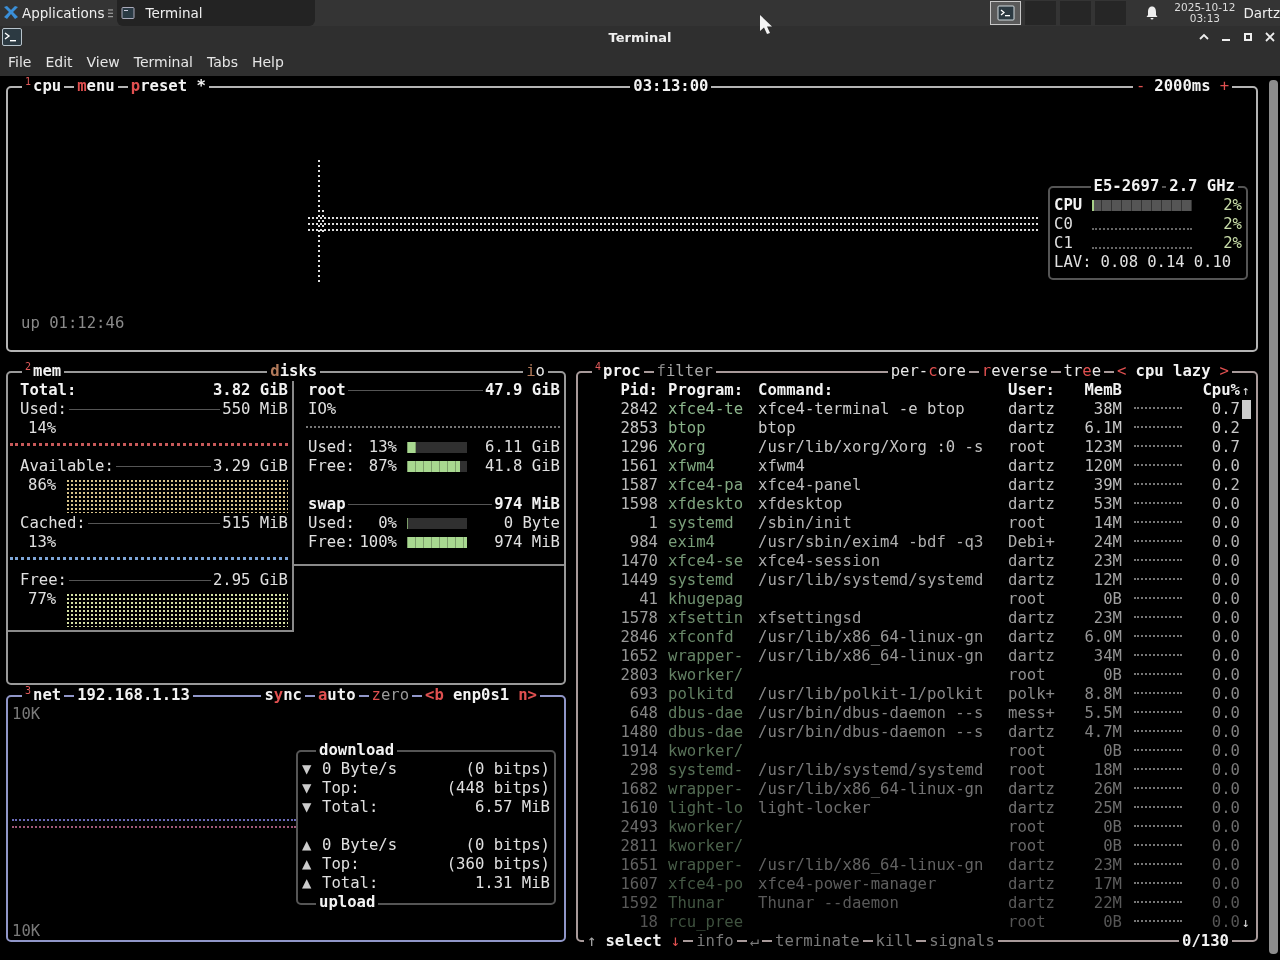  I want to click on column-header: MemB, so click(1098, 390).